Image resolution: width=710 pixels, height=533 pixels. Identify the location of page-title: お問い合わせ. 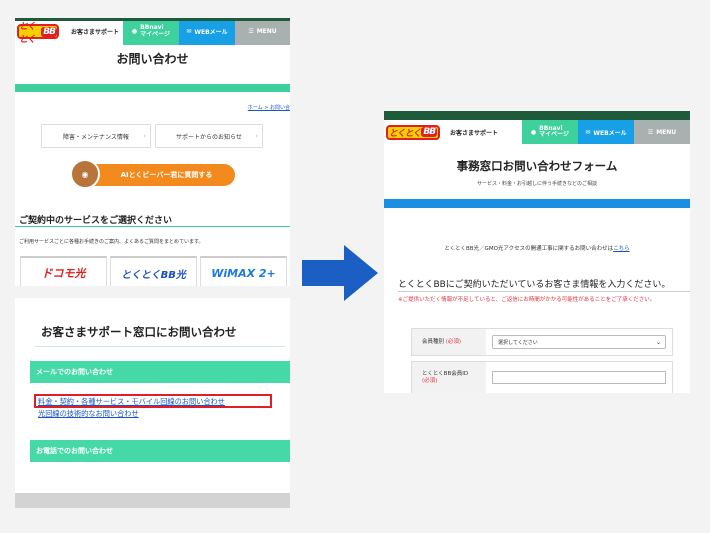
(152, 59).